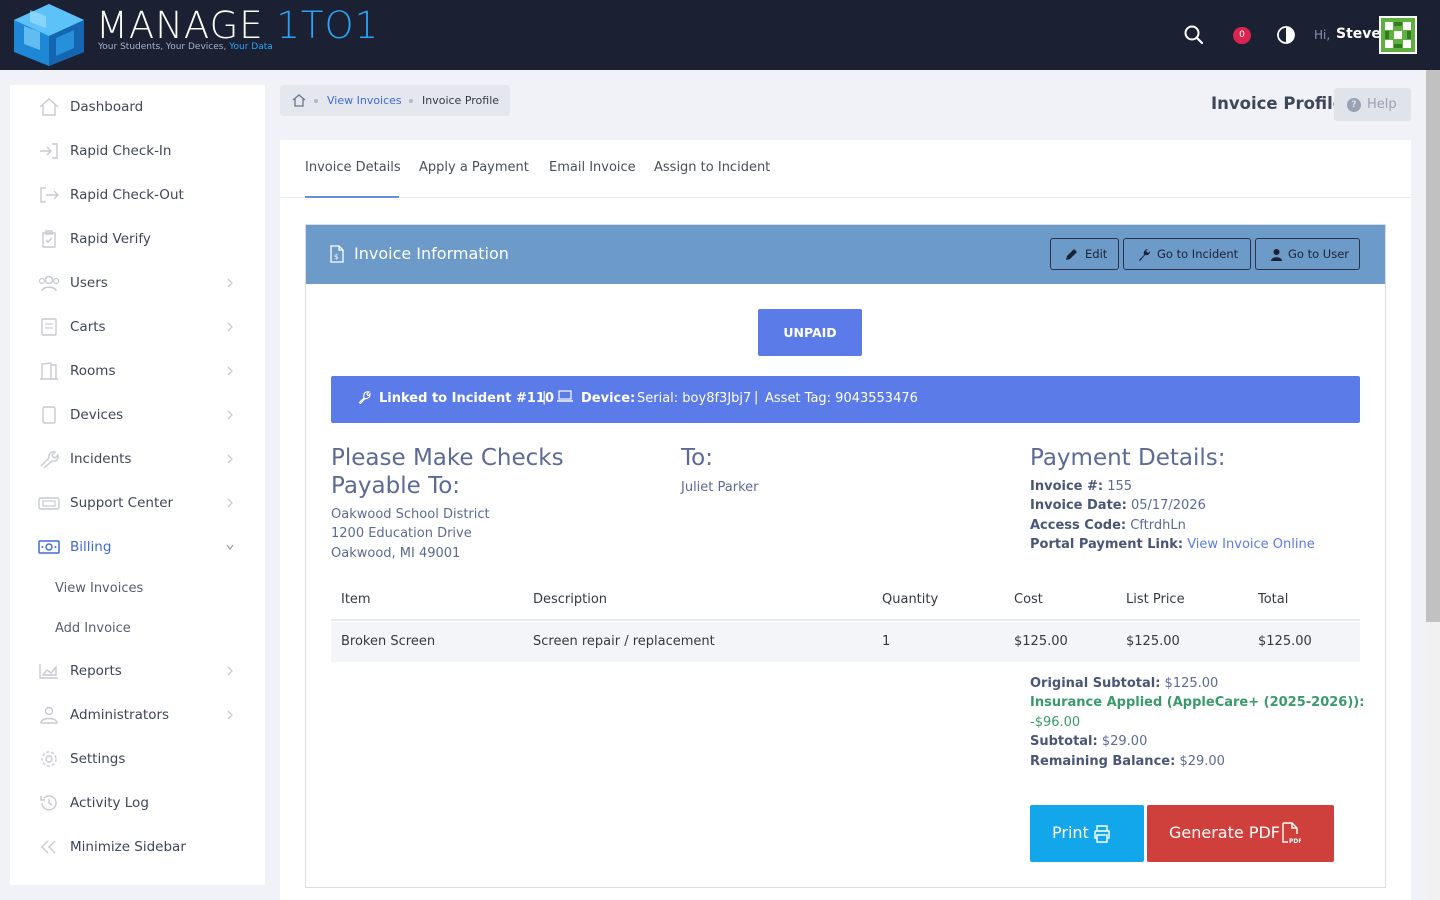 The height and width of the screenshot is (900, 1440). What do you see at coordinates (101, 459) in the screenshot?
I see `sidebar-item-label: Incidents` at bounding box center [101, 459].